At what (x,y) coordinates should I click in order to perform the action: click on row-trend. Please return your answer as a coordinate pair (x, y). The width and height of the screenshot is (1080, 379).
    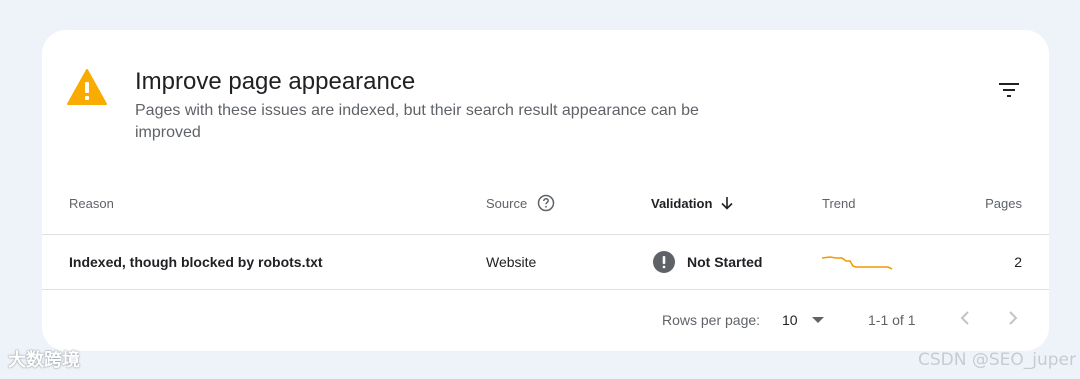
    Looking at the image, I should click on (858, 262).